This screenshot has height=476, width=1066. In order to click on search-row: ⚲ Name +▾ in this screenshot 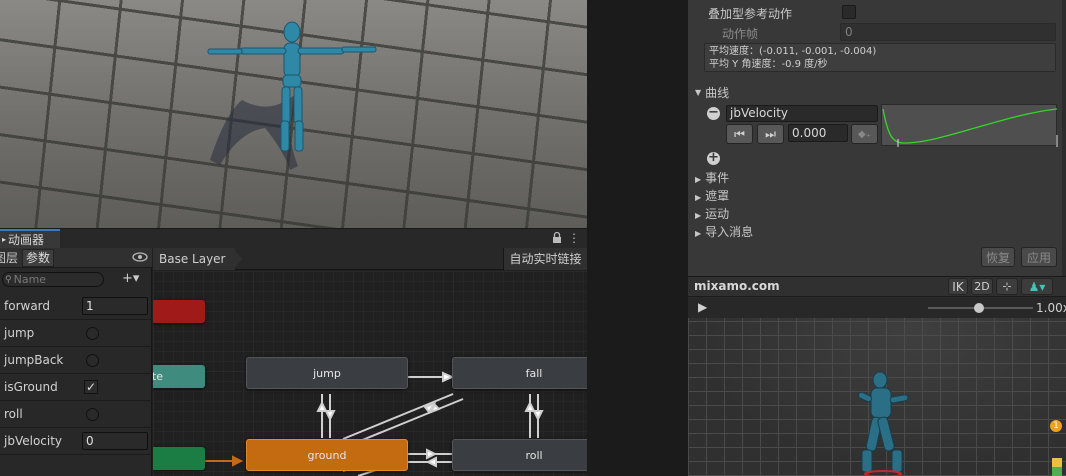, I will do `click(76, 280)`.